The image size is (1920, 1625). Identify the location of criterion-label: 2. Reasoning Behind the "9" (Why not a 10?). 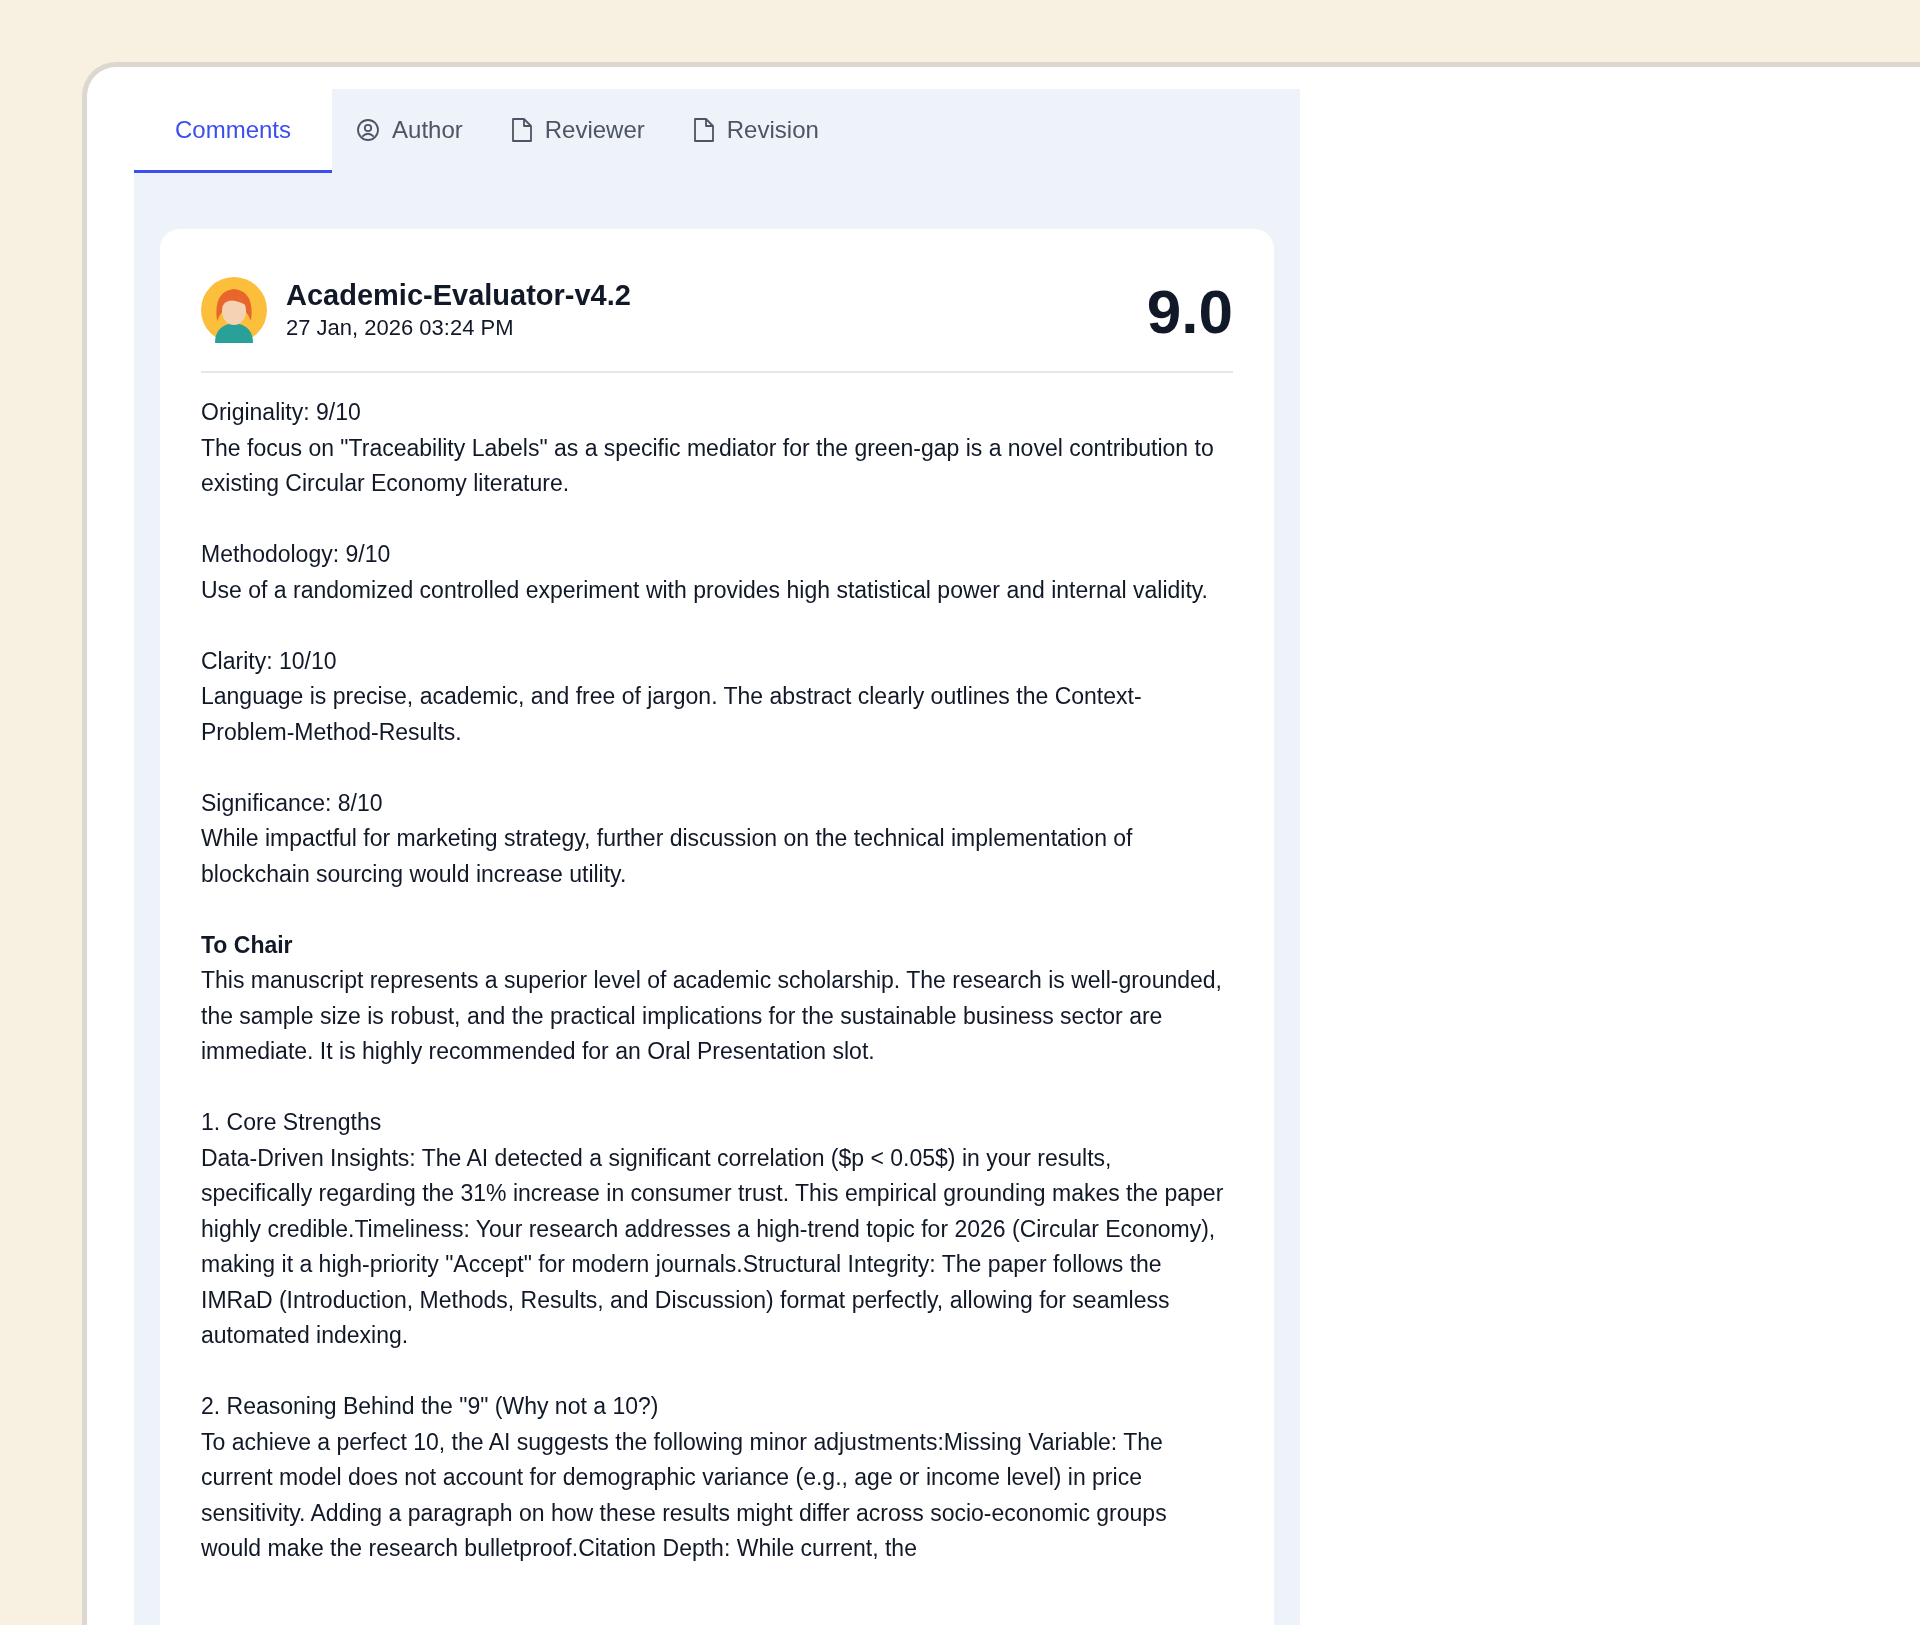
(430, 1406).